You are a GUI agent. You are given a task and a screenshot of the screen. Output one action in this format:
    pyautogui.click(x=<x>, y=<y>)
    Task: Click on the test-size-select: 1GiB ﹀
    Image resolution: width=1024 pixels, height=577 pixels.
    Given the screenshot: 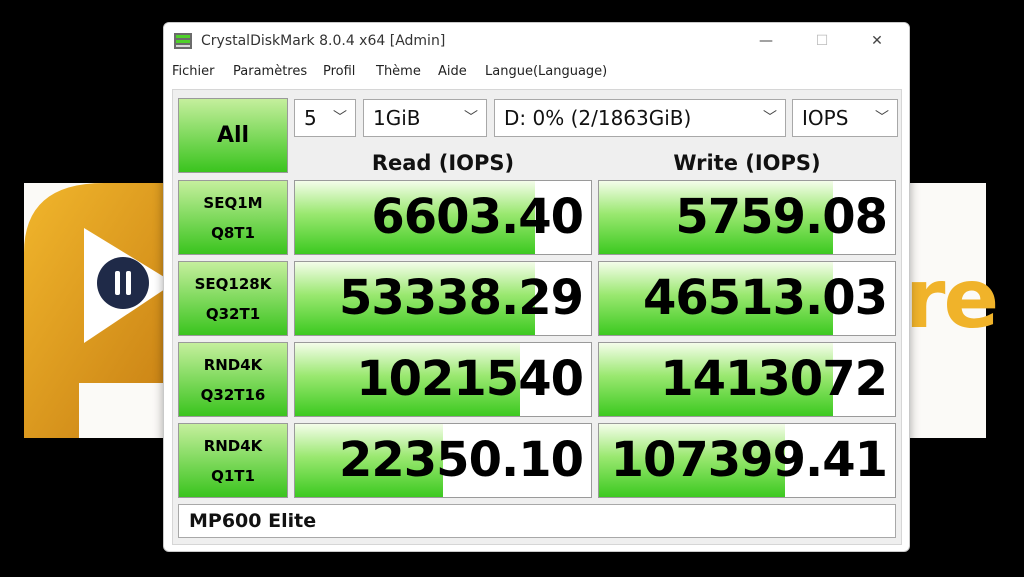 What is the action you would take?
    pyautogui.click(x=425, y=118)
    